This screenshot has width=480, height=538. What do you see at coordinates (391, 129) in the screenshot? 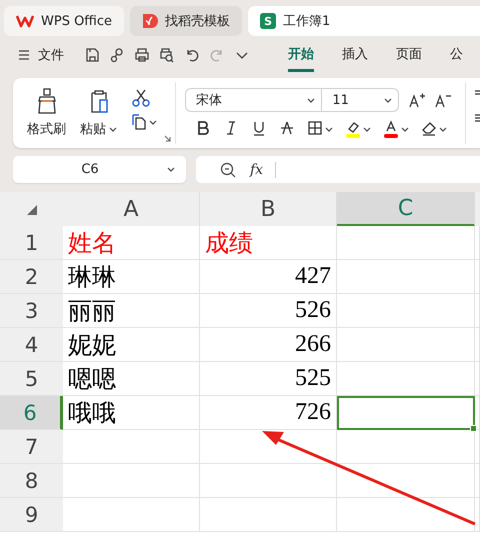
I see `font-color-icon` at bounding box center [391, 129].